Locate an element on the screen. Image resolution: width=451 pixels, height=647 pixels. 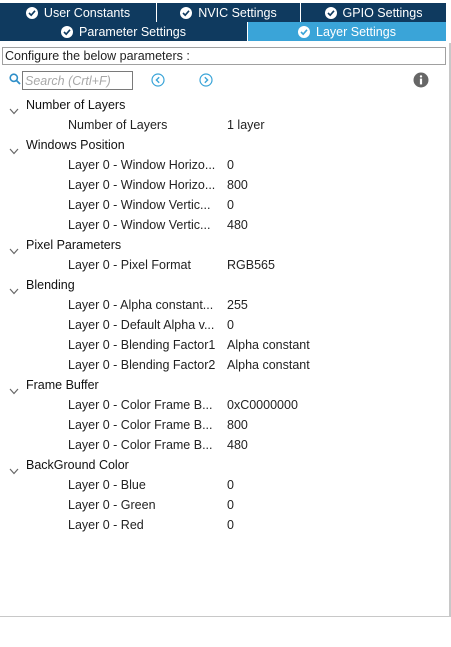
param-label: Layer 0 - Green is located at coordinates (112, 505).